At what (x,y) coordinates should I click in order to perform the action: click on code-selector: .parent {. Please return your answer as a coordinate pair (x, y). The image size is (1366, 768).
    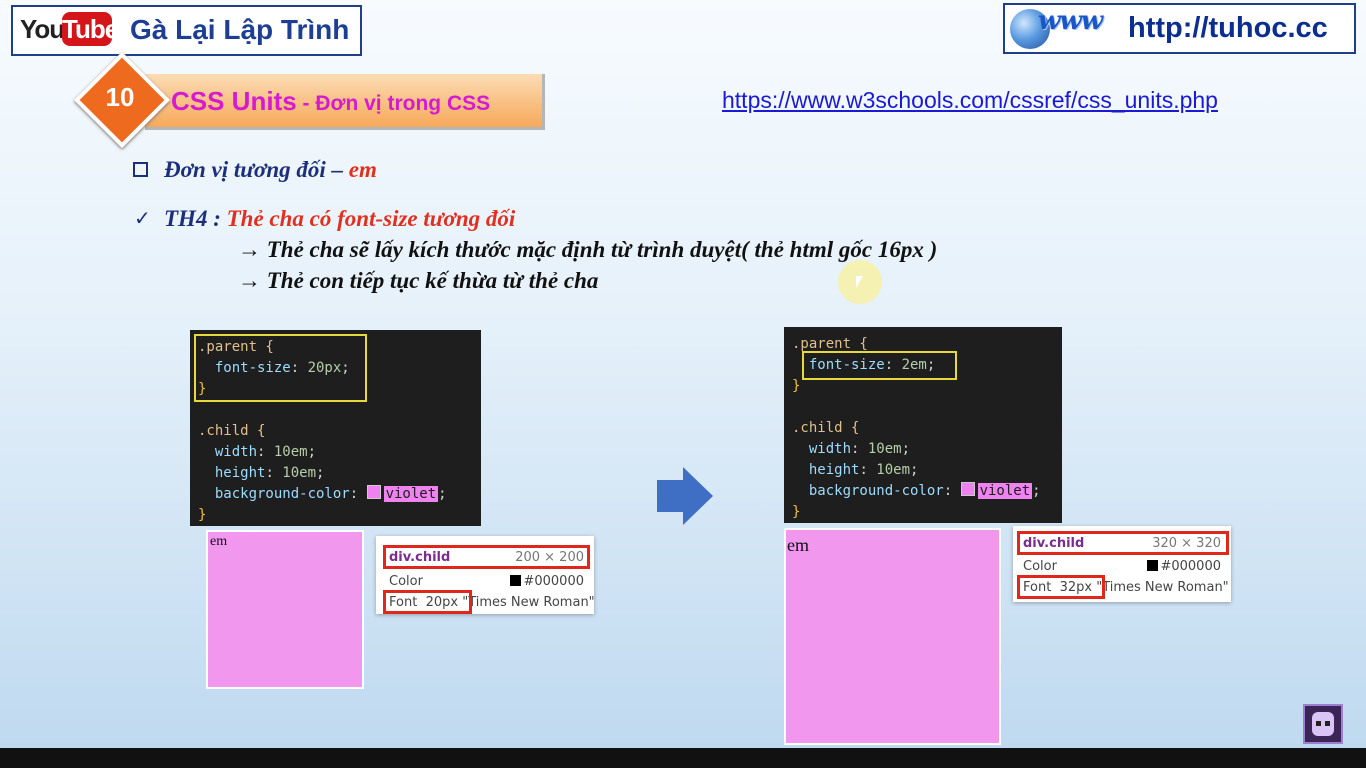
    Looking at the image, I should click on (830, 344).